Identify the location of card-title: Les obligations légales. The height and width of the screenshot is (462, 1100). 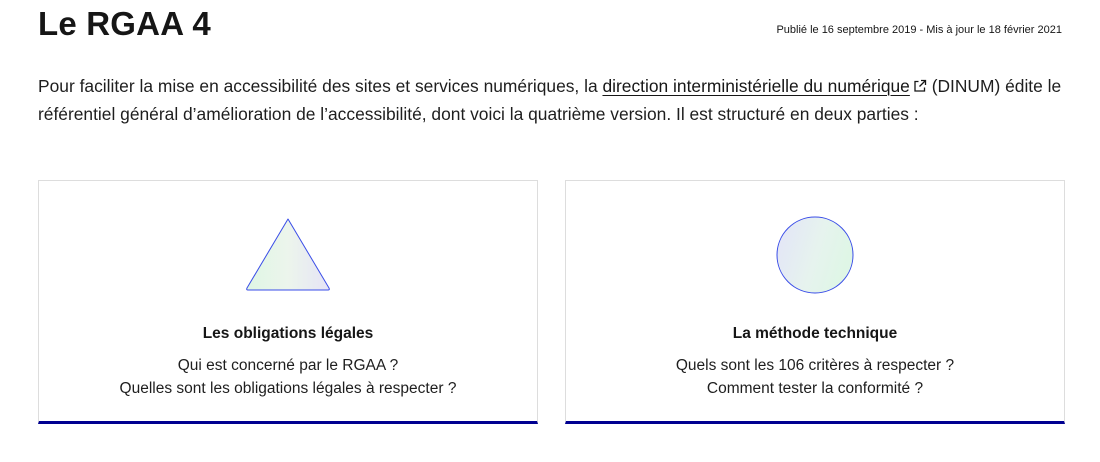
(288, 333).